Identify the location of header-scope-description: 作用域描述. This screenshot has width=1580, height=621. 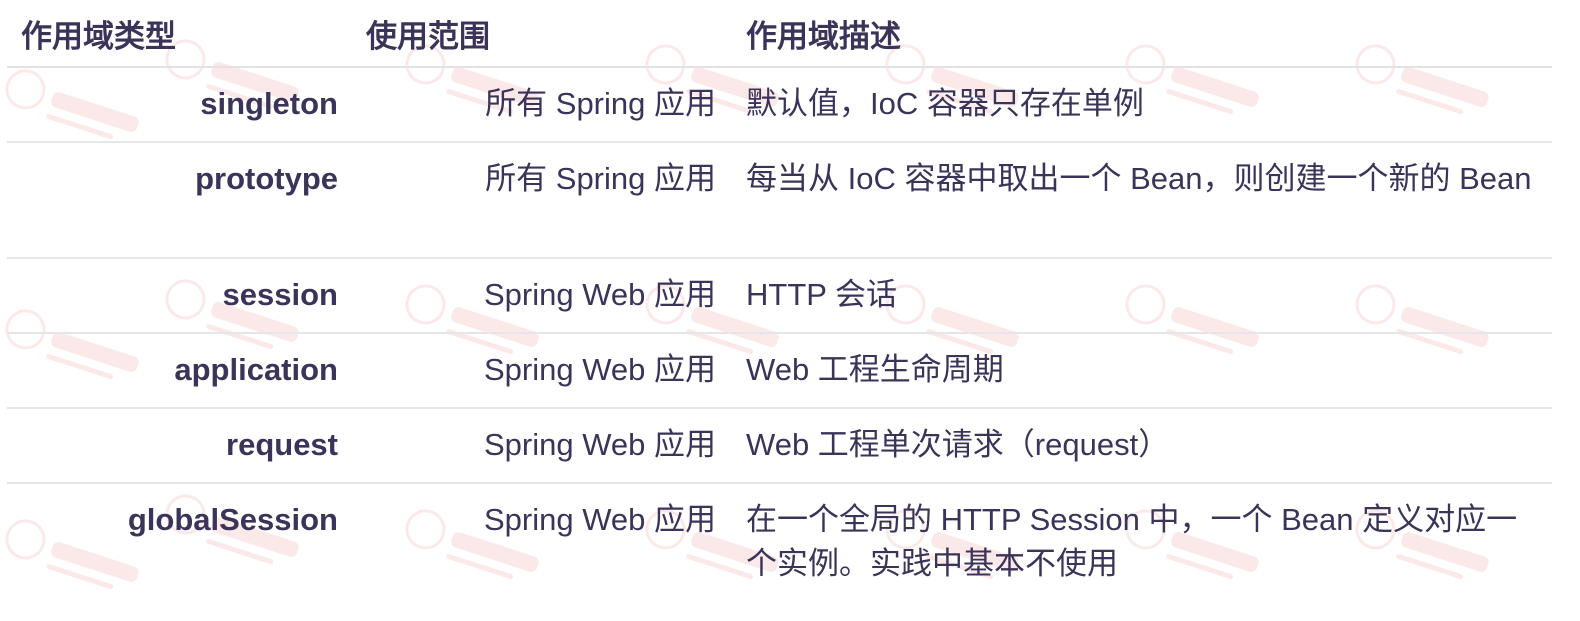
(1149, 34).